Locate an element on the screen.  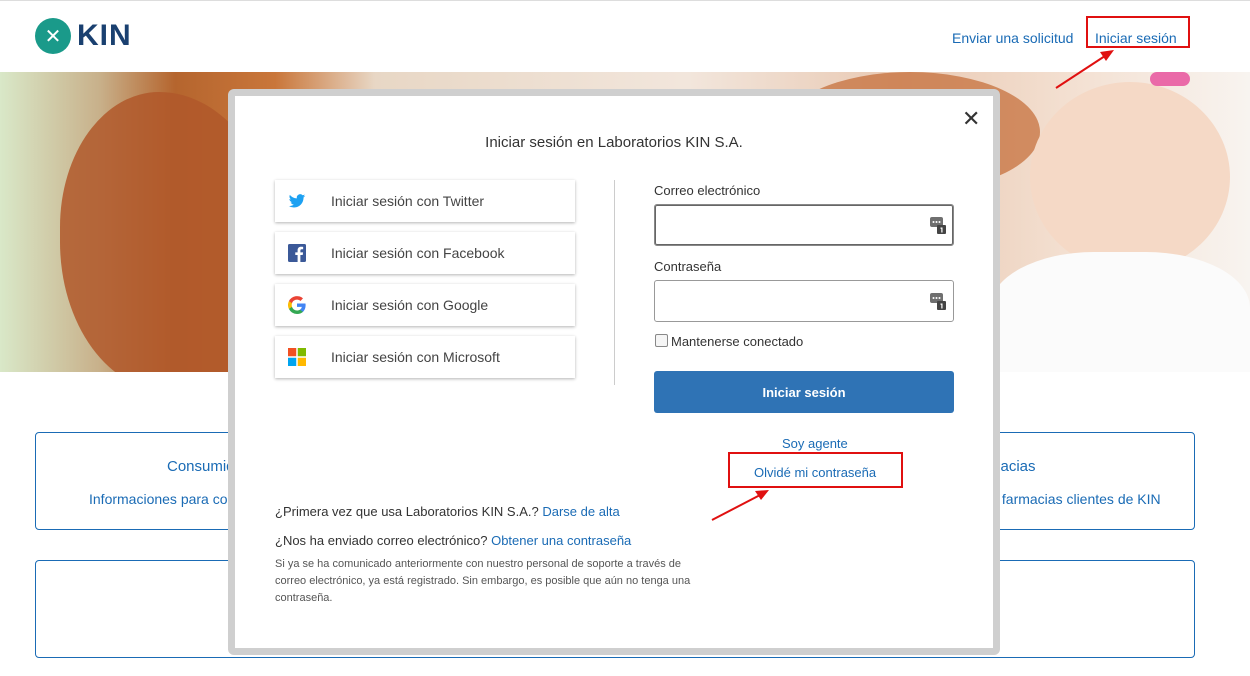
password-label: Contraseña is located at coordinates (688, 266).